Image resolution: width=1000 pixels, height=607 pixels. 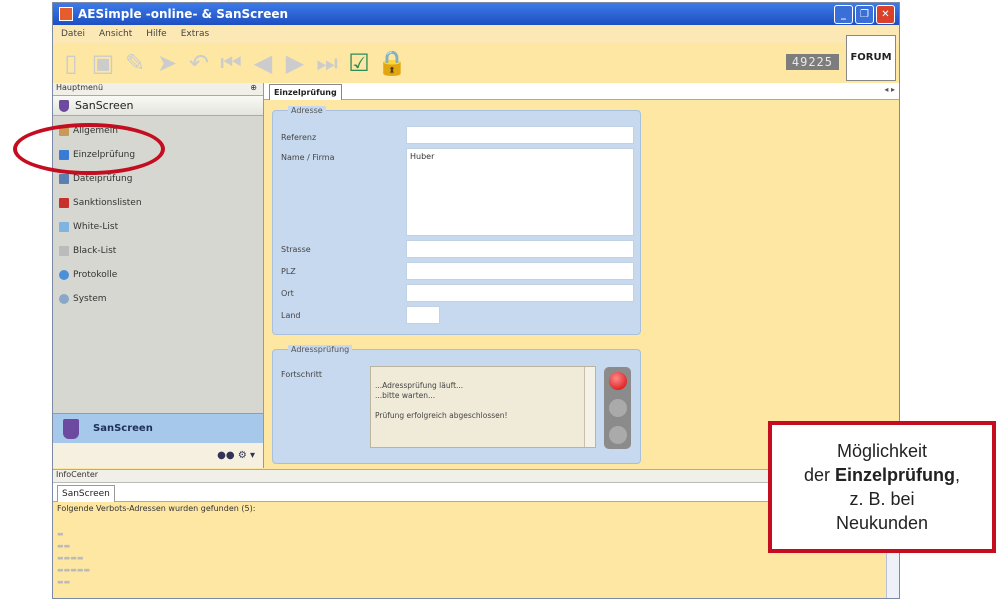 What do you see at coordinates (864, 14) in the screenshot?
I see `restore-button: ❐` at bounding box center [864, 14].